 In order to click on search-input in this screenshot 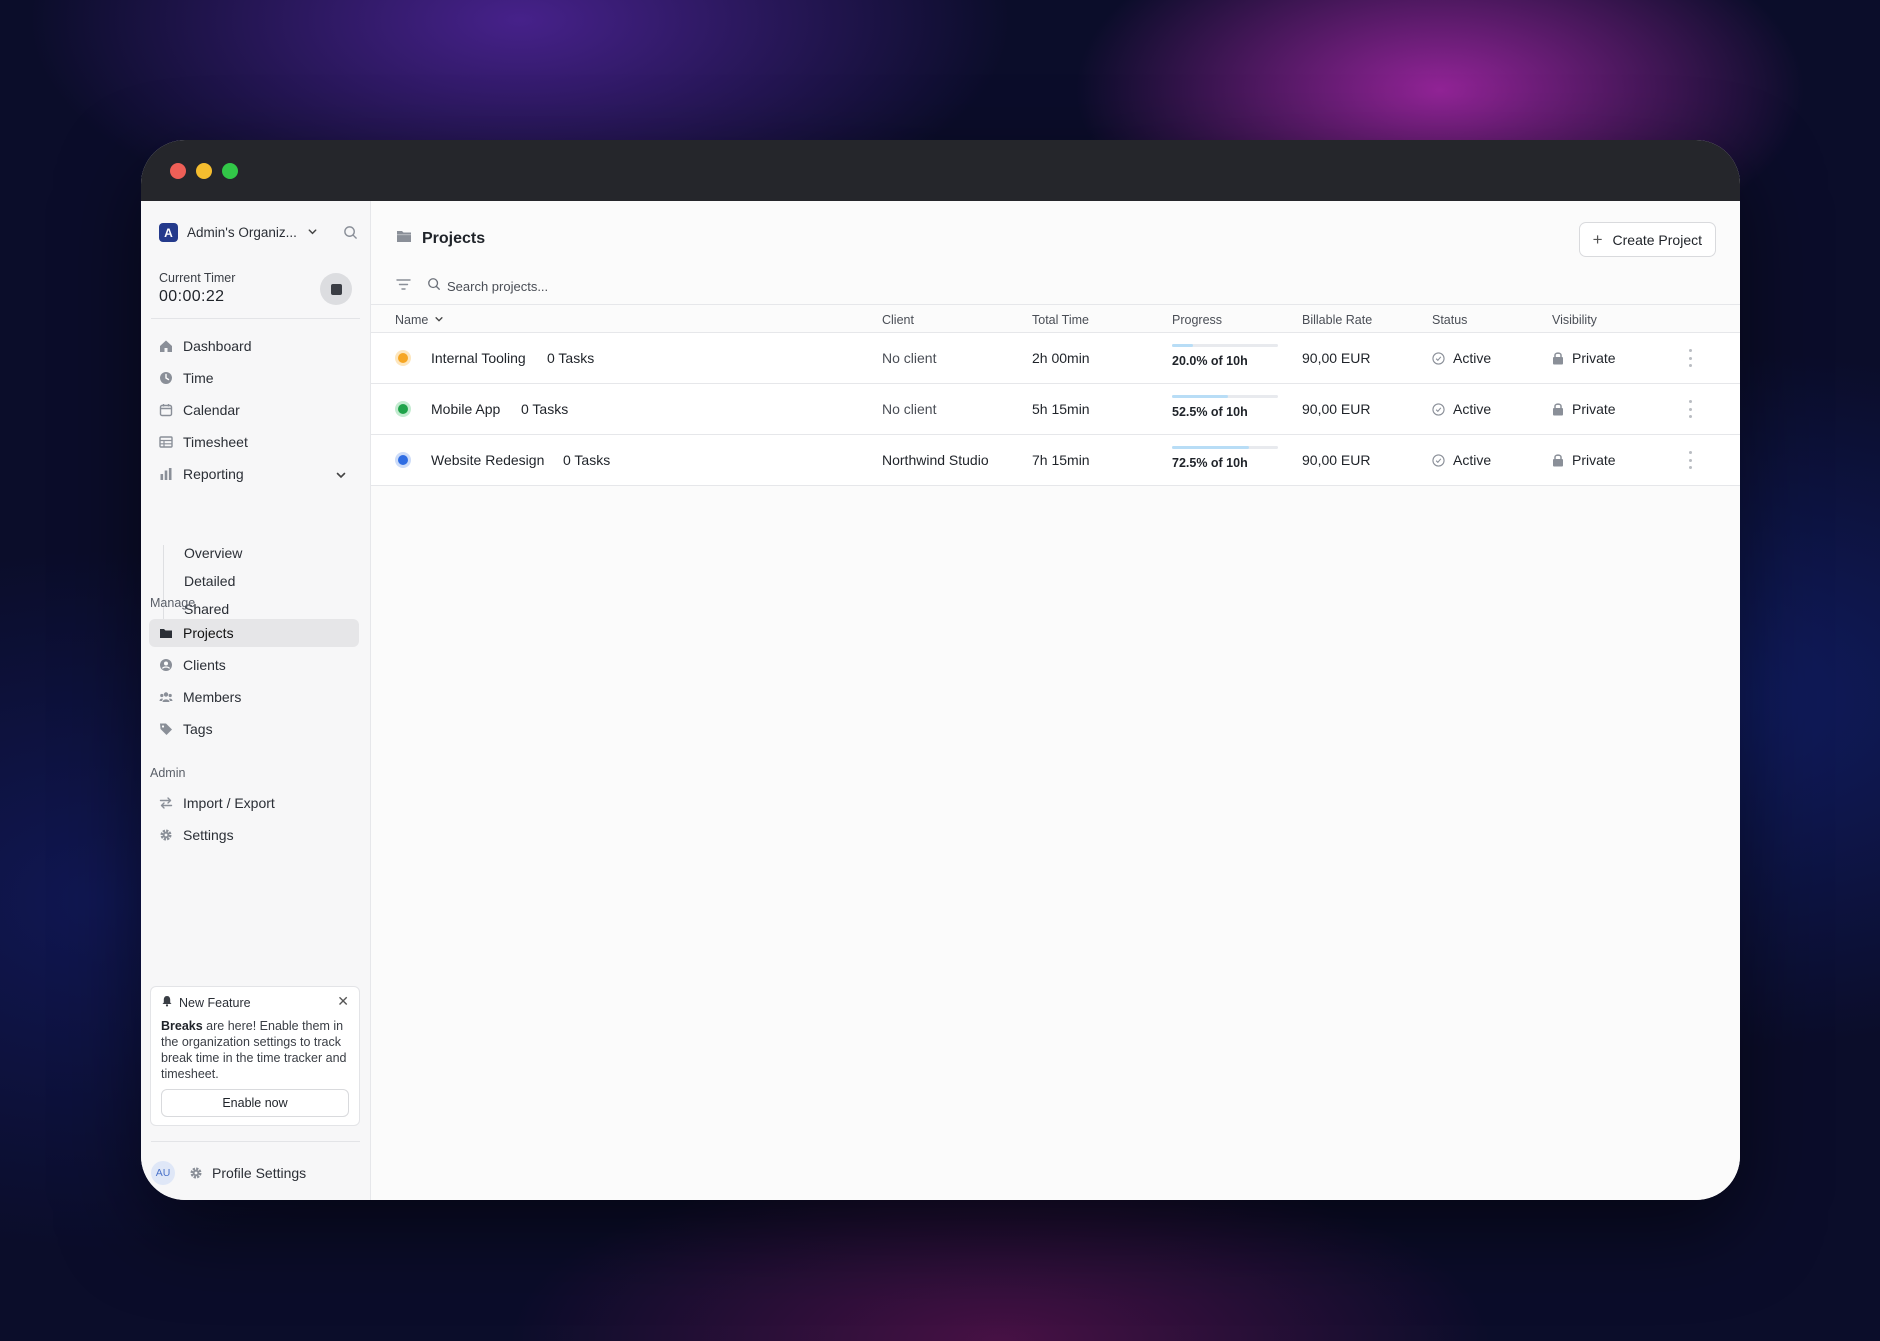, I will do `click(597, 286)`.